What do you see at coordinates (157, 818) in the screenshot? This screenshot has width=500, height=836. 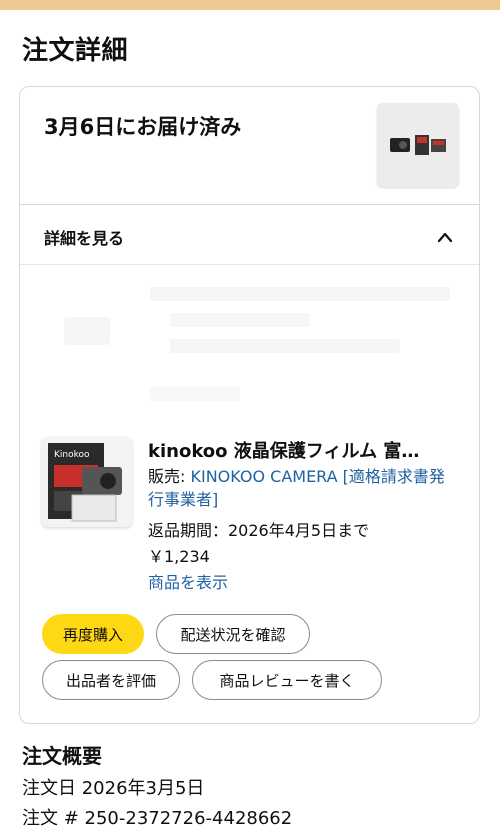 I see `order-number: 注文 # 250-2372726-4428662` at bounding box center [157, 818].